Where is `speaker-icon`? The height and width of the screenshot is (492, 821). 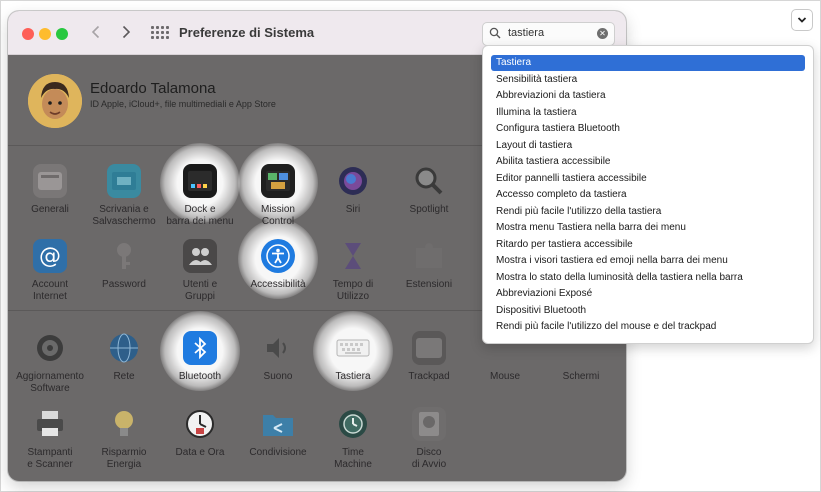
speaker-icon is located at coordinates (278, 348).